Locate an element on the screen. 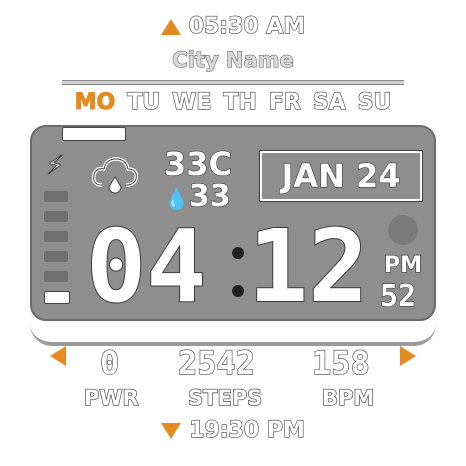  weekday-fr: FR is located at coordinates (284, 102).